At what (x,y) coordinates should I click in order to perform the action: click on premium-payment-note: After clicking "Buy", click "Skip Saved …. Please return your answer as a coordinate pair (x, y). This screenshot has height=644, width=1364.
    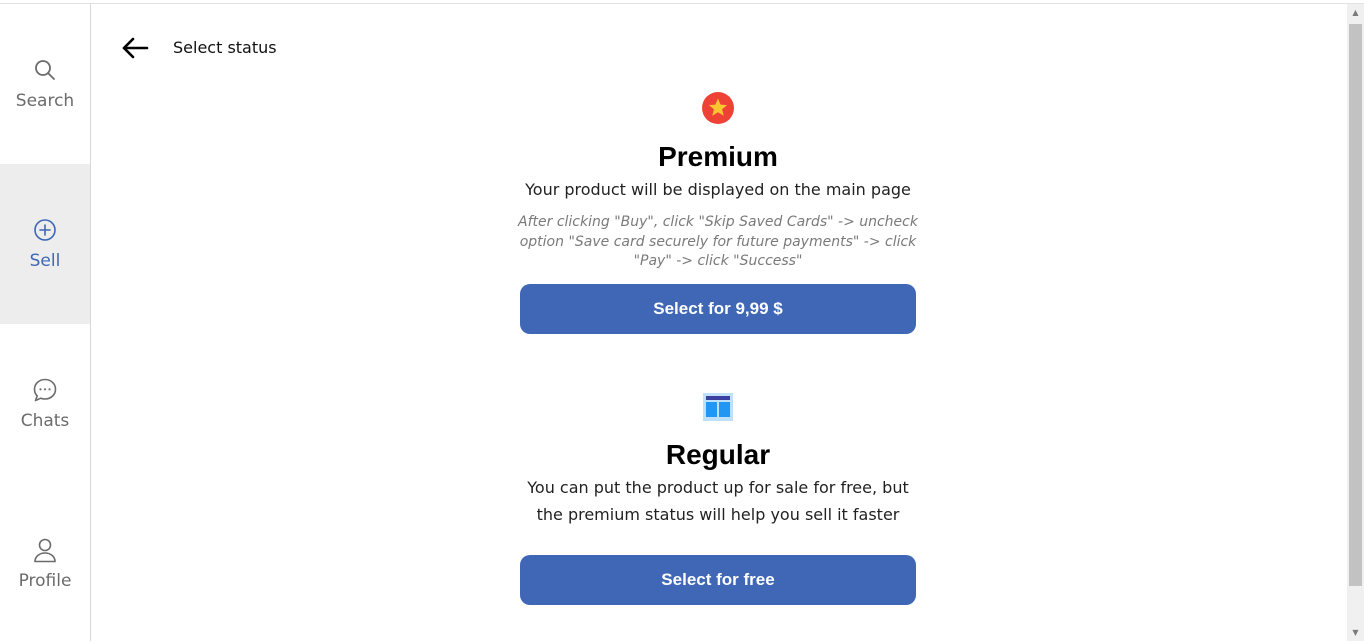
    Looking at the image, I should click on (718, 241).